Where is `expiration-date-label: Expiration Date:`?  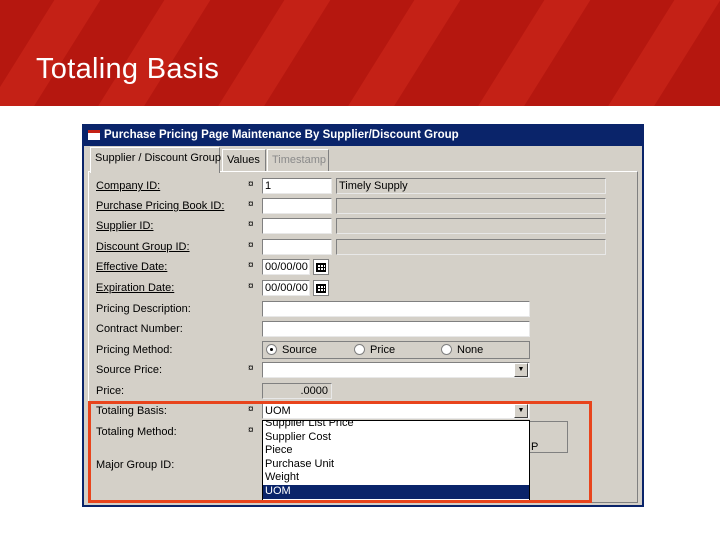 expiration-date-label: Expiration Date: is located at coordinates (135, 288).